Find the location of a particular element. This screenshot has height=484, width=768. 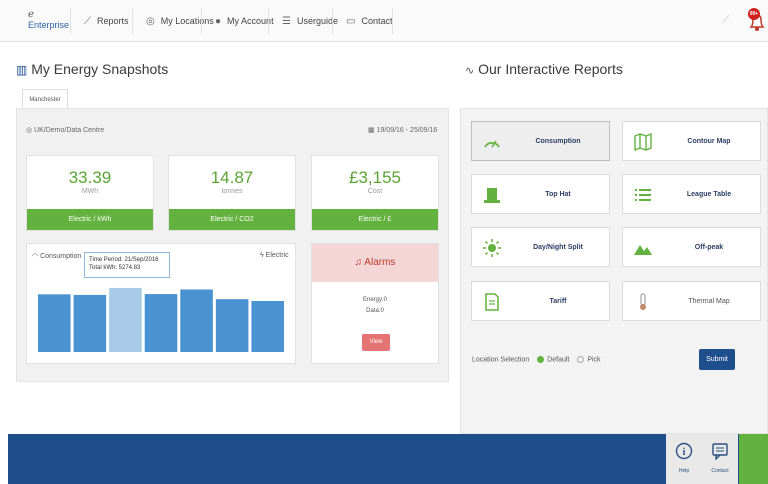

report-label: Thermal Map is located at coordinates (709, 301).